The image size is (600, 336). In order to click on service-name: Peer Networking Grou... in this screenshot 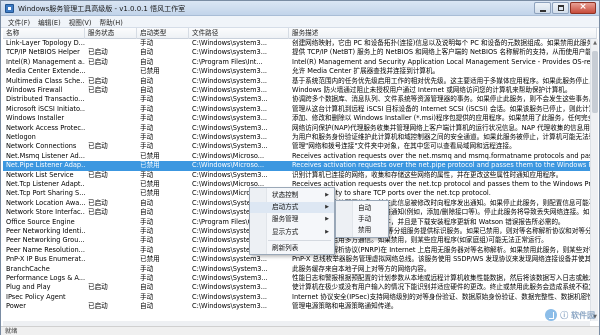, I will do `click(45, 240)`.